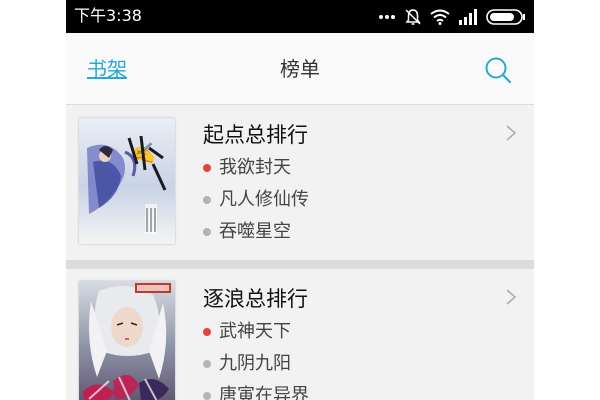 Image resolution: width=600 pixels, height=400 pixels. I want to click on nav-bar: 书架 榜单, so click(300, 69).